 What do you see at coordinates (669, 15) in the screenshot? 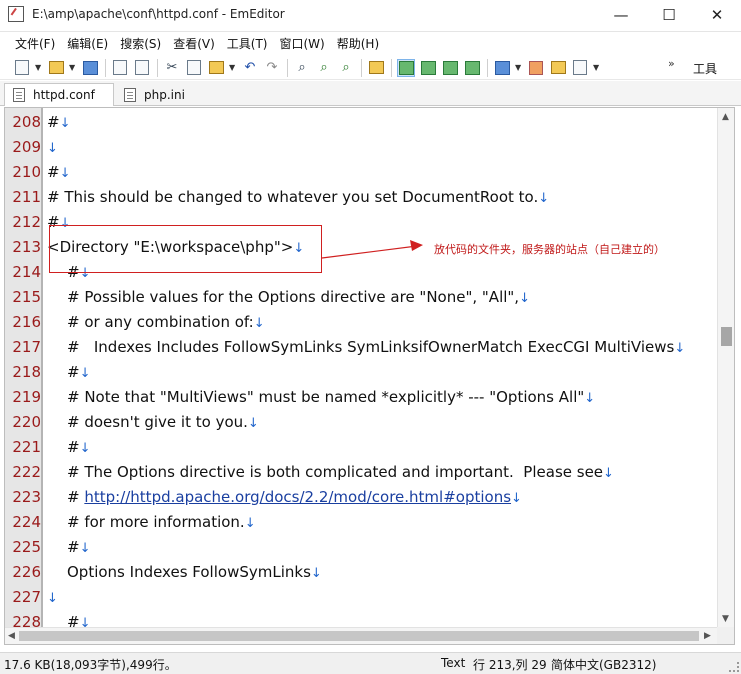
I see `maximize-button: ☐` at bounding box center [669, 15].